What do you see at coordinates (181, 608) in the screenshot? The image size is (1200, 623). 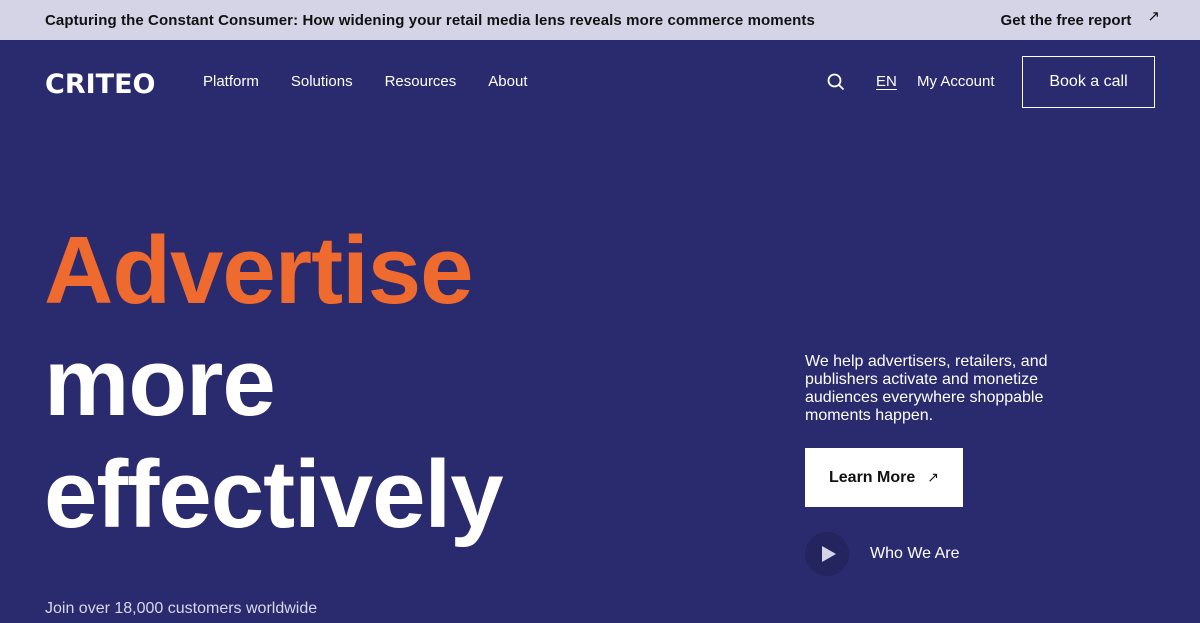 I see `social-proof-text: Join over 18,000 customers worldwide` at bounding box center [181, 608].